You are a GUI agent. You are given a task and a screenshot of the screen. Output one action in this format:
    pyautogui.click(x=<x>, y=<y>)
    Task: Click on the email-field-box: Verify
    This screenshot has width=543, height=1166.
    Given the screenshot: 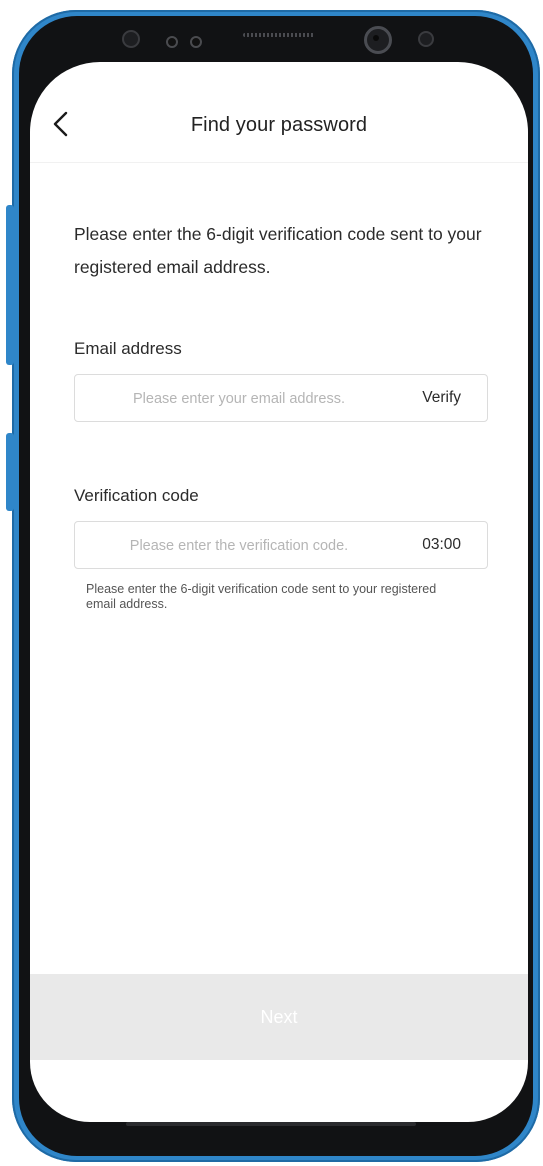 What is the action you would take?
    pyautogui.click(x=281, y=398)
    